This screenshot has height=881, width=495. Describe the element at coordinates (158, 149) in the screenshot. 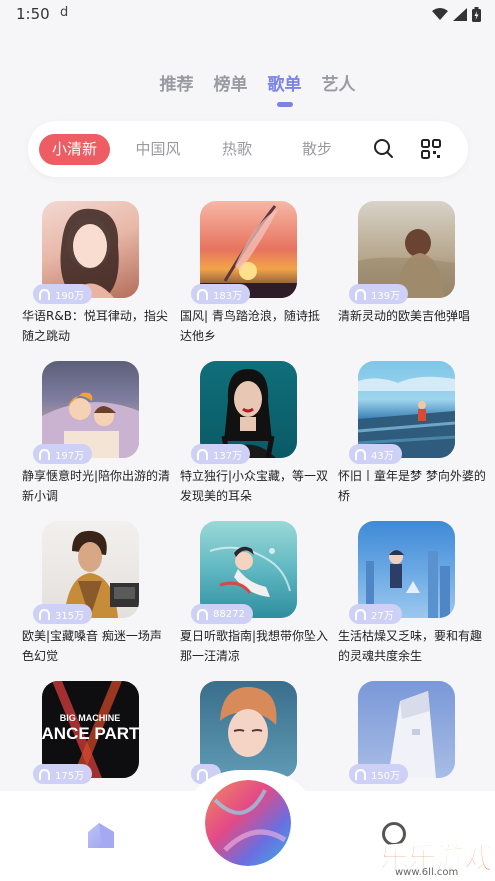

I see `filter-chinese-style: 中国风` at that location.